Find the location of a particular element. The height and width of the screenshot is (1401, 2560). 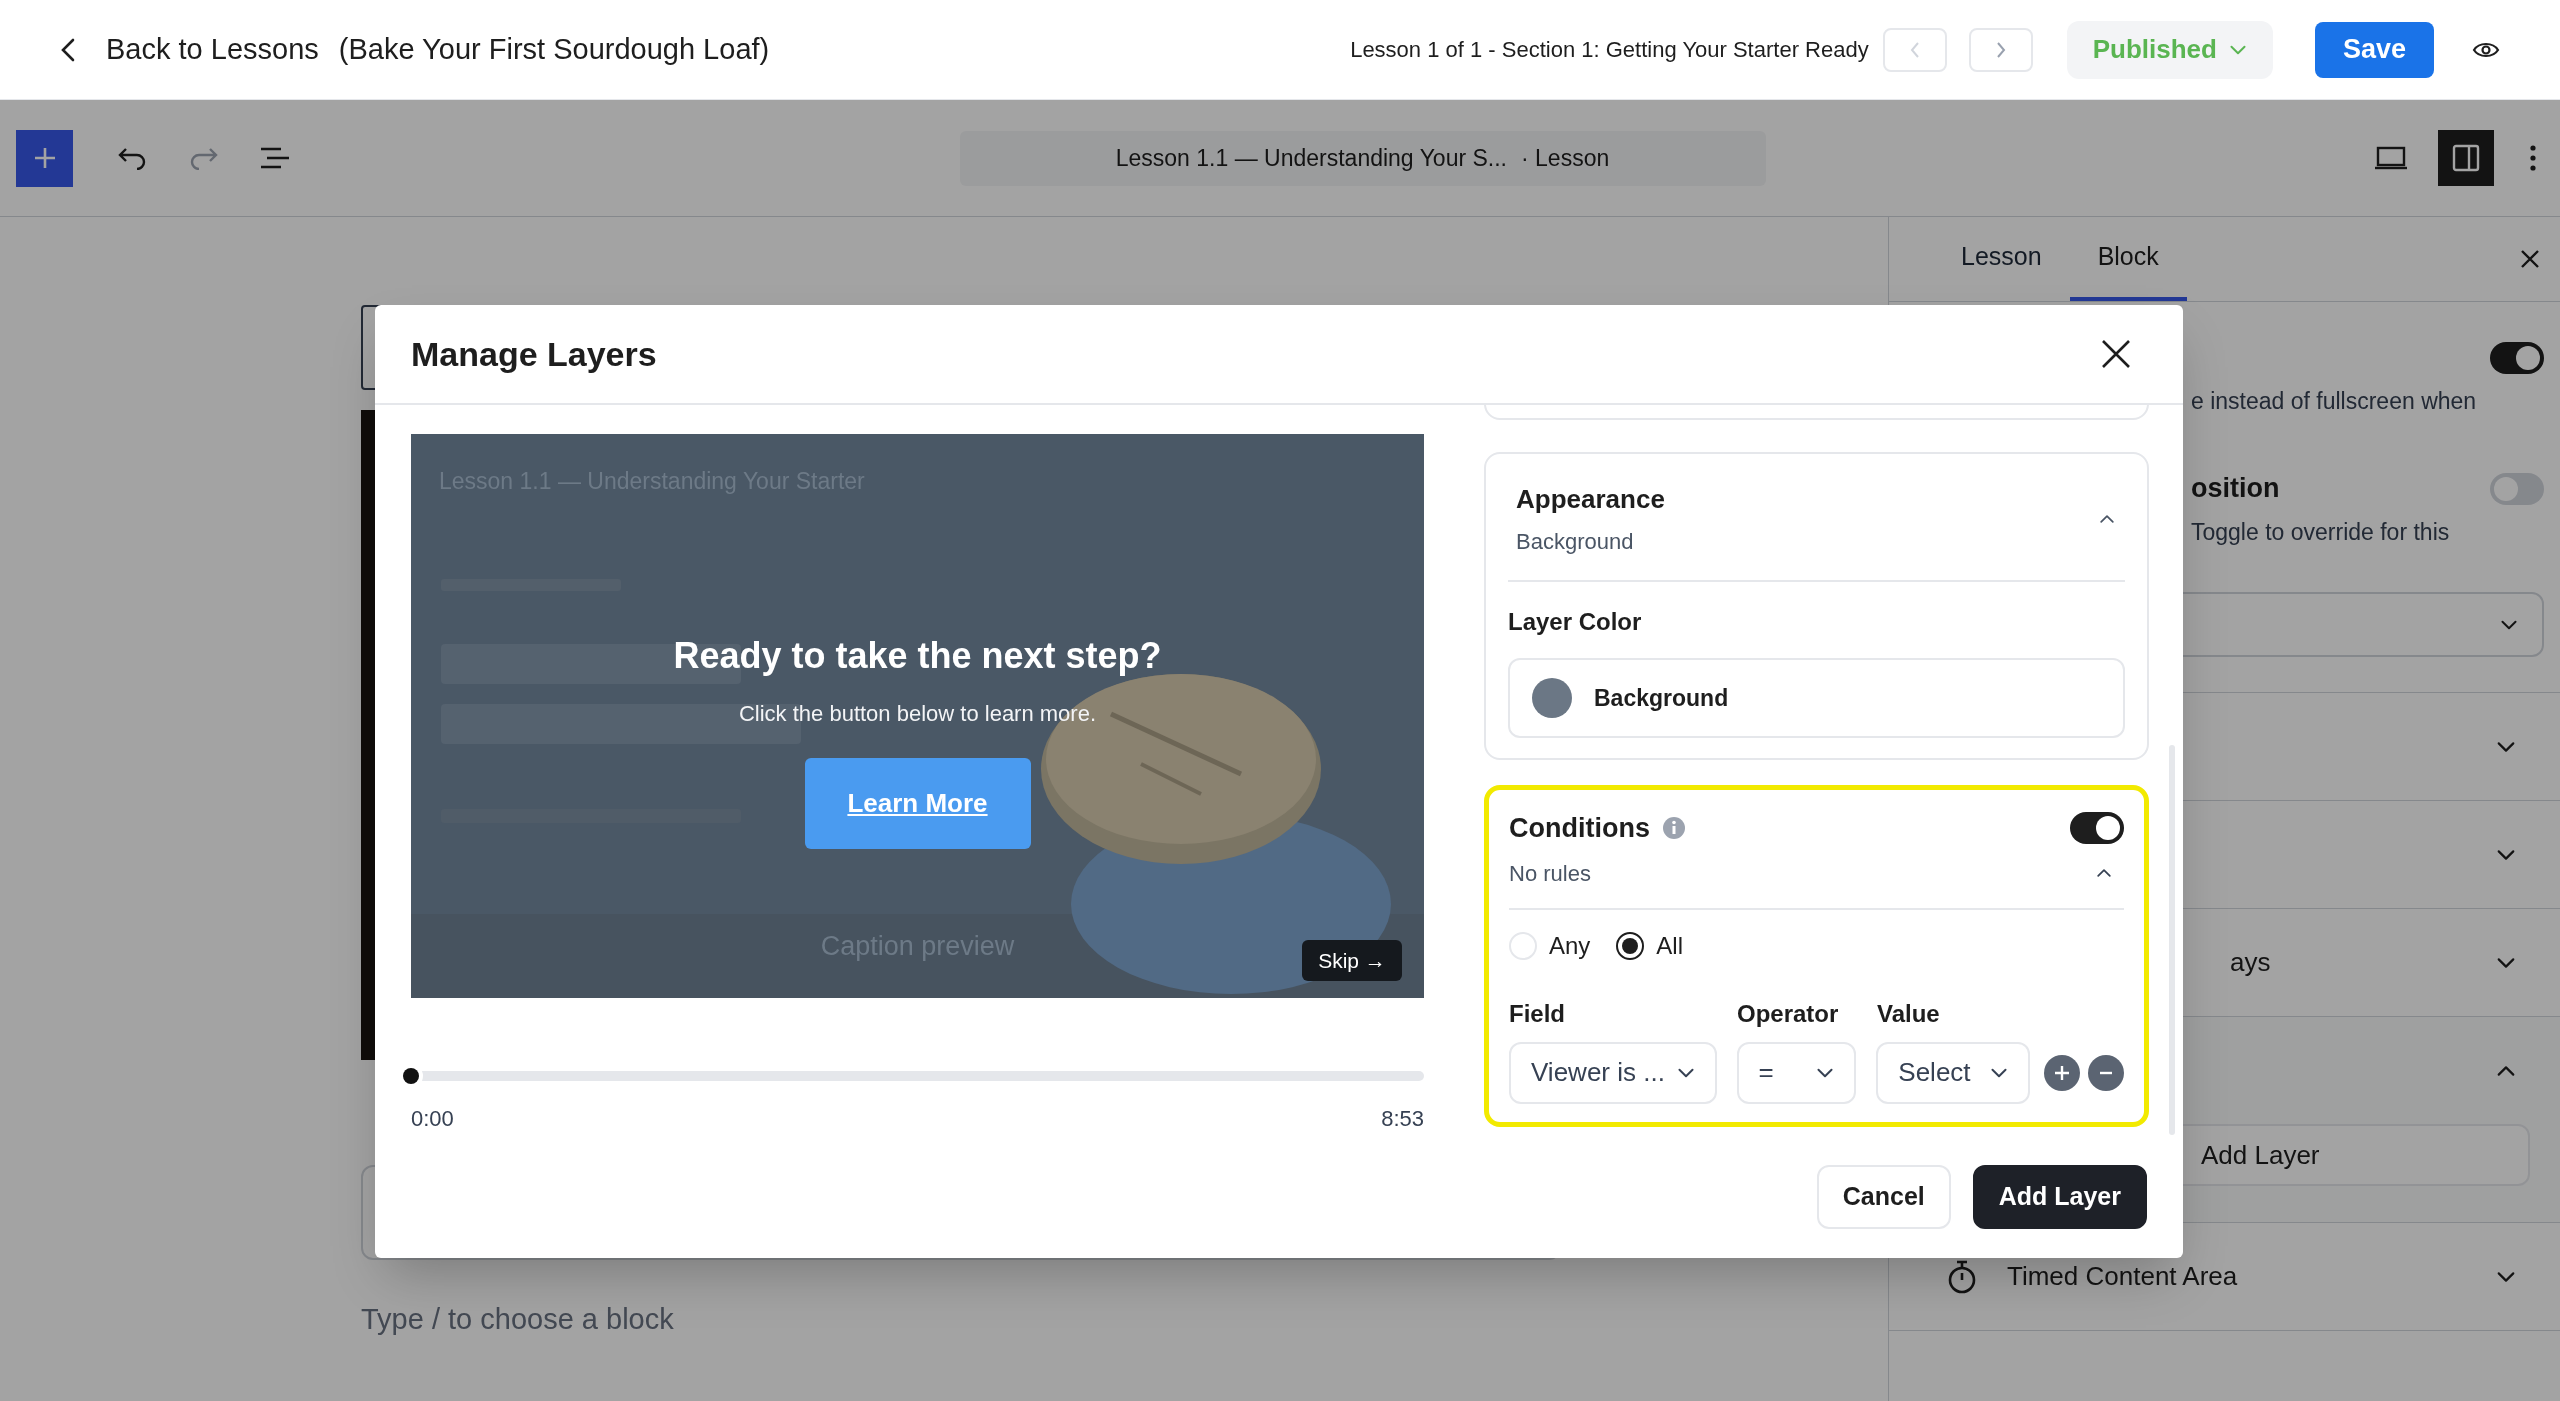

field-label: Layer Color is located at coordinates (1575, 622).